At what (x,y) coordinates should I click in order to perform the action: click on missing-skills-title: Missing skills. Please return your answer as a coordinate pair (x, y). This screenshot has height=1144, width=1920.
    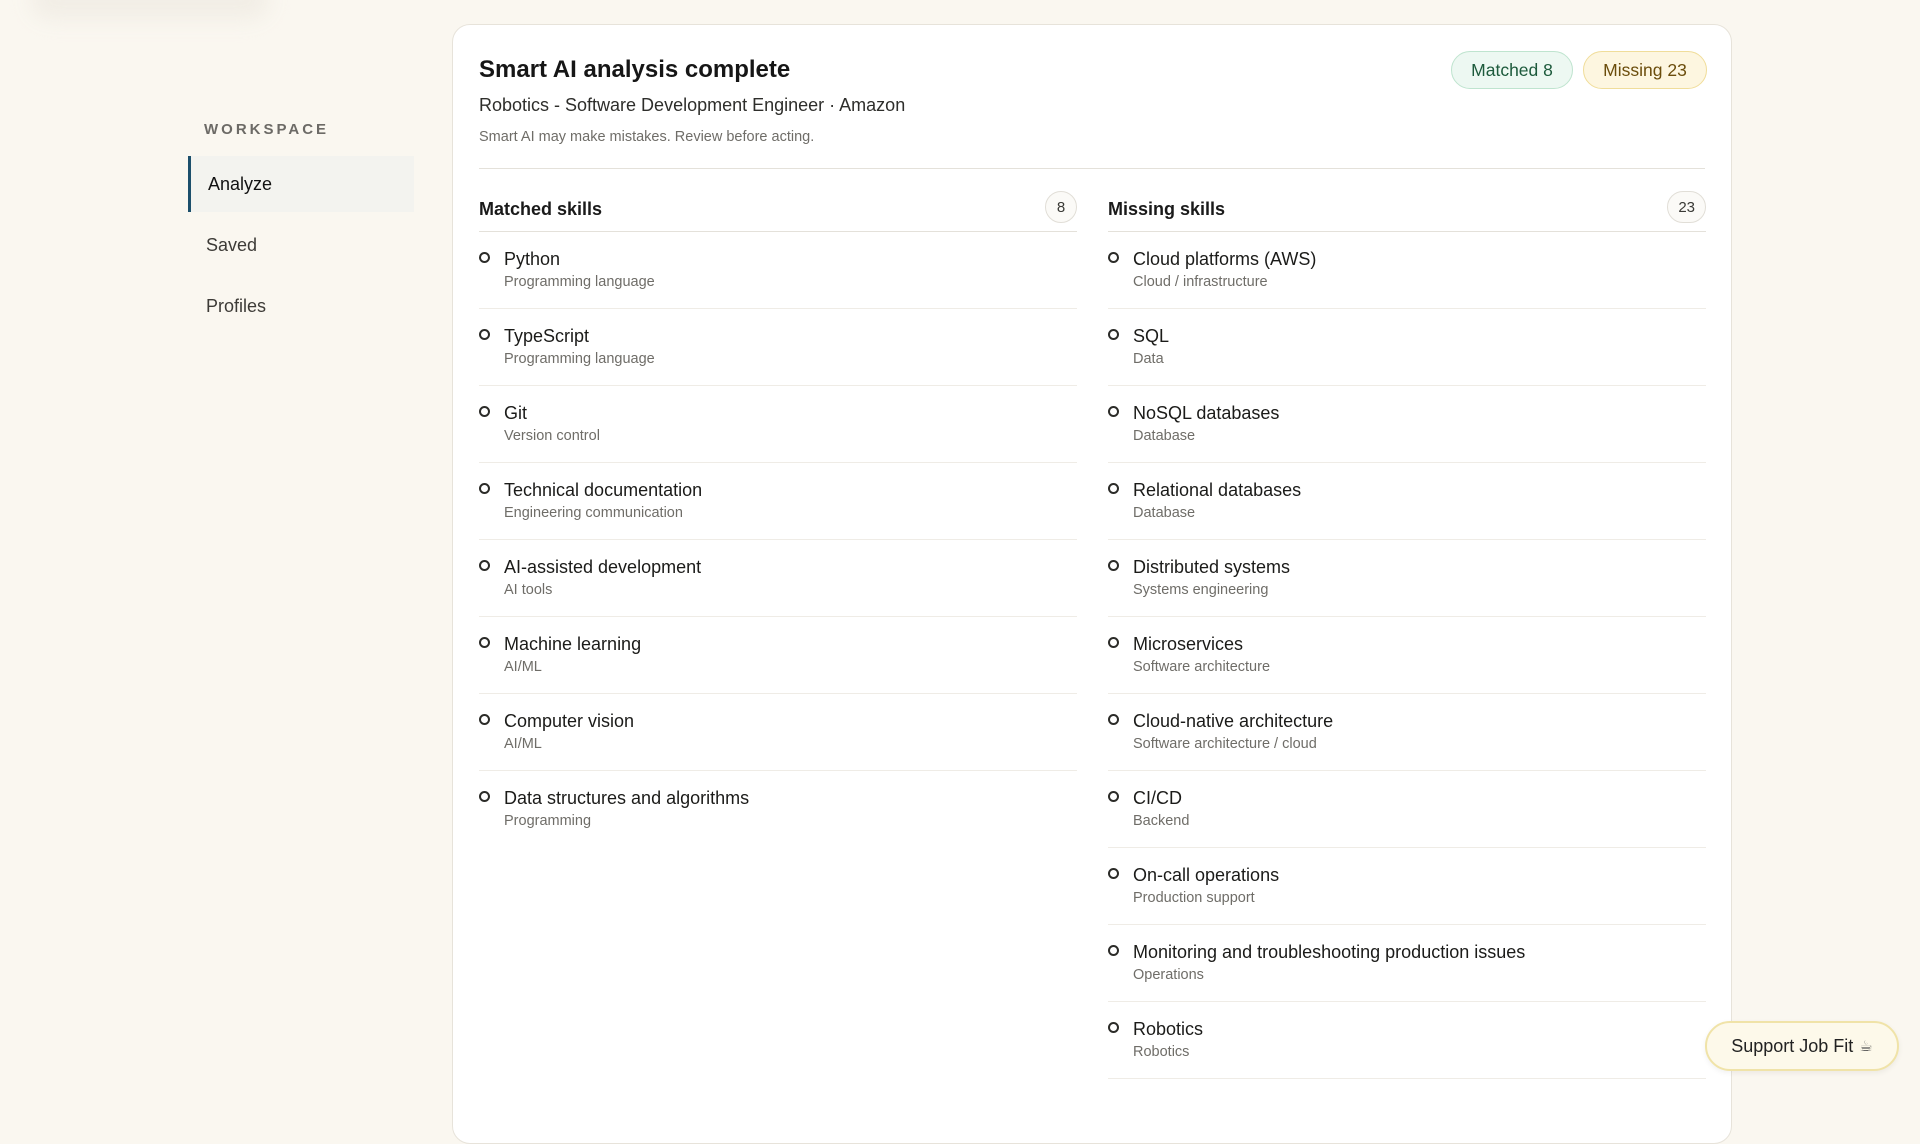
    Looking at the image, I should click on (1167, 209).